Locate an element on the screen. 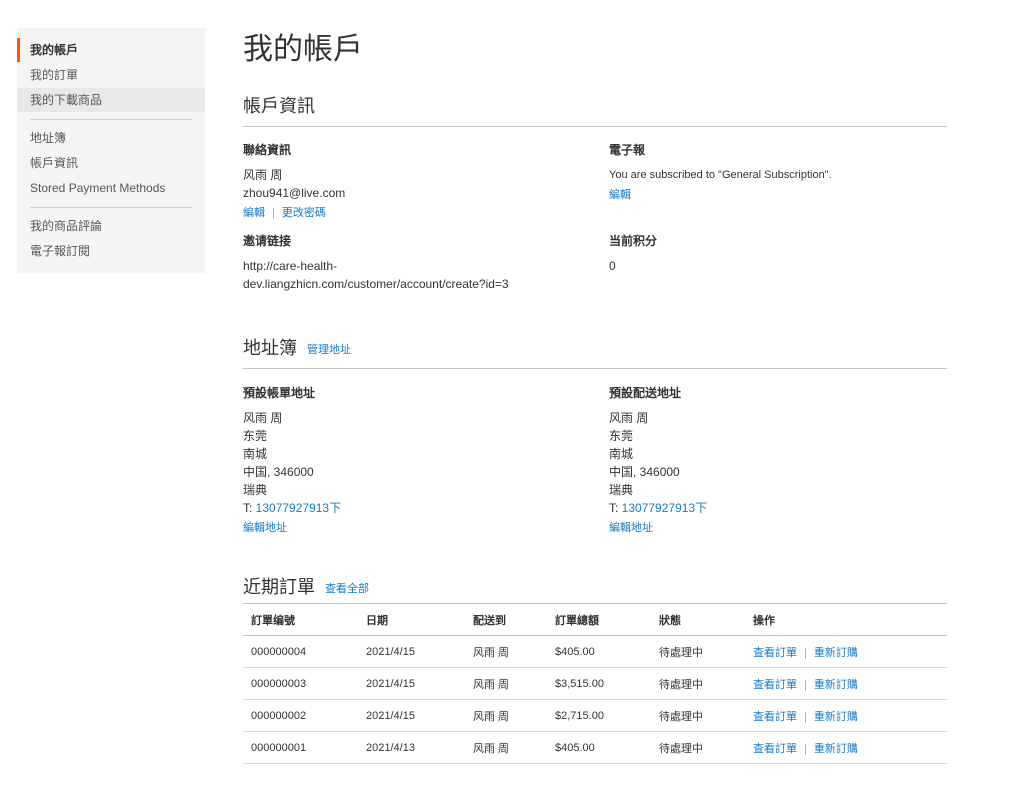 This screenshot has width=1009, height=811. edit-contact-link: 編輯 is located at coordinates (254, 213).